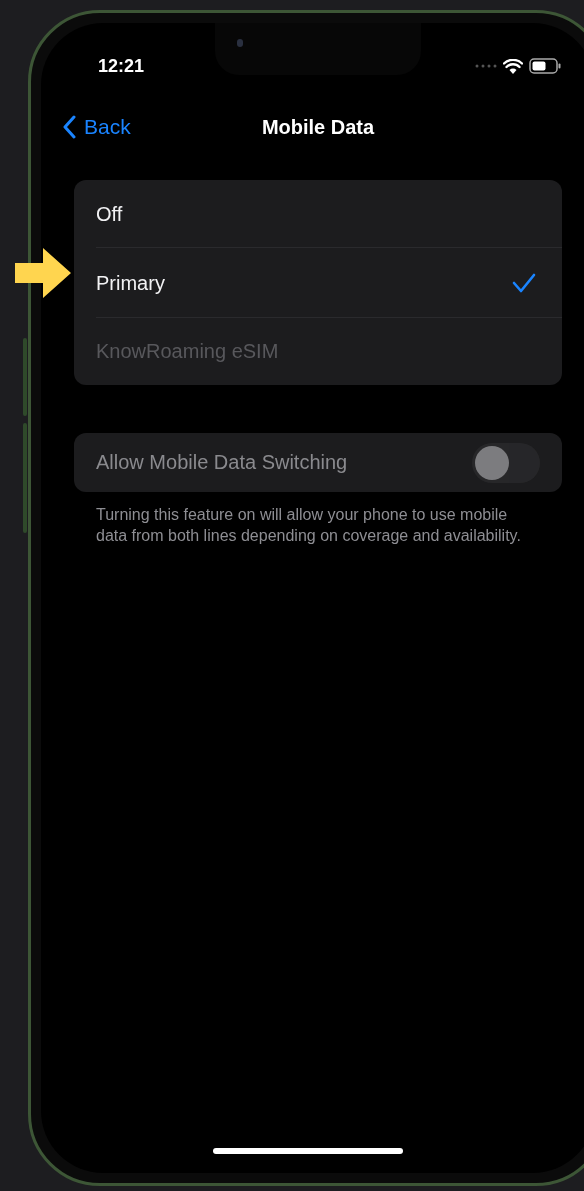  What do you see at coordinates (97, 127) in the screenshot?
I see `back-button: Back` at bounding box center [97, 127].